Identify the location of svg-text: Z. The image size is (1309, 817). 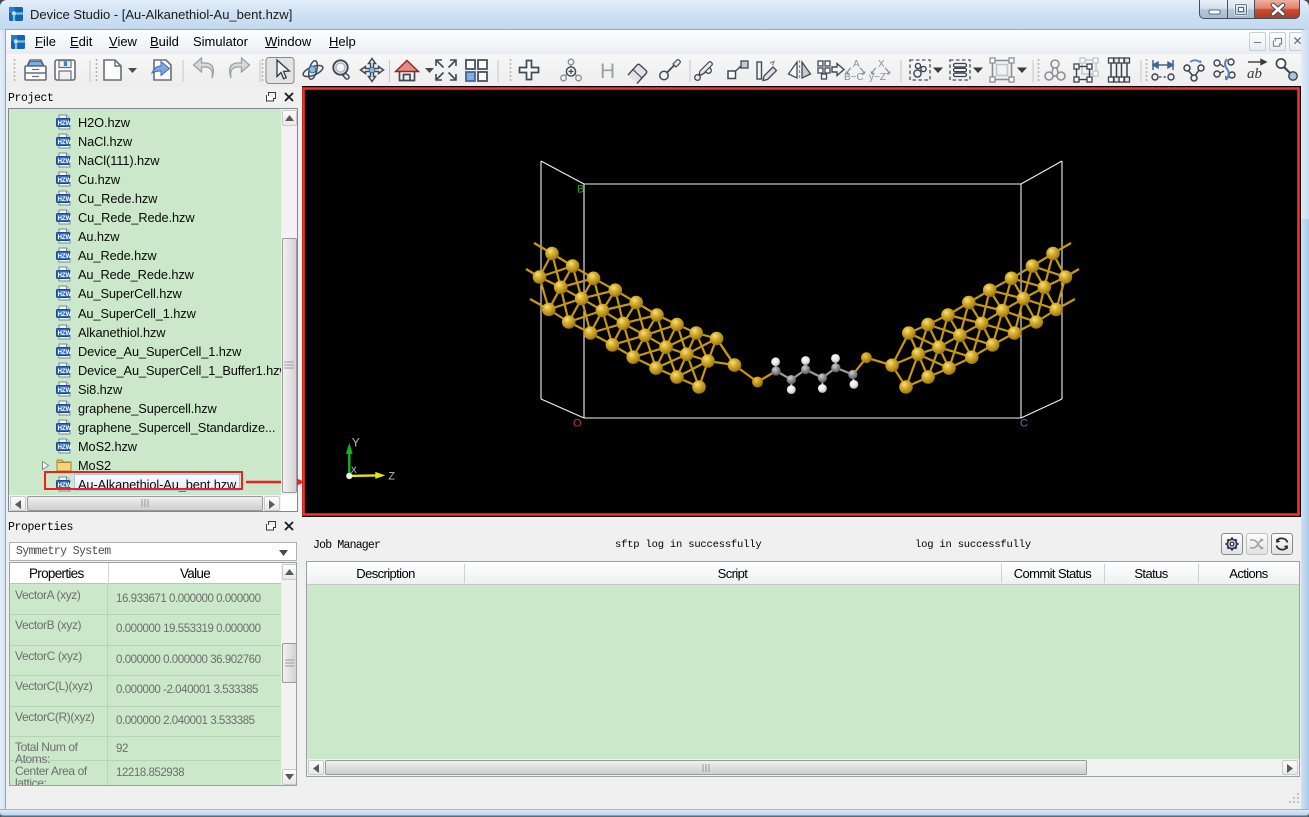
(391, 476).